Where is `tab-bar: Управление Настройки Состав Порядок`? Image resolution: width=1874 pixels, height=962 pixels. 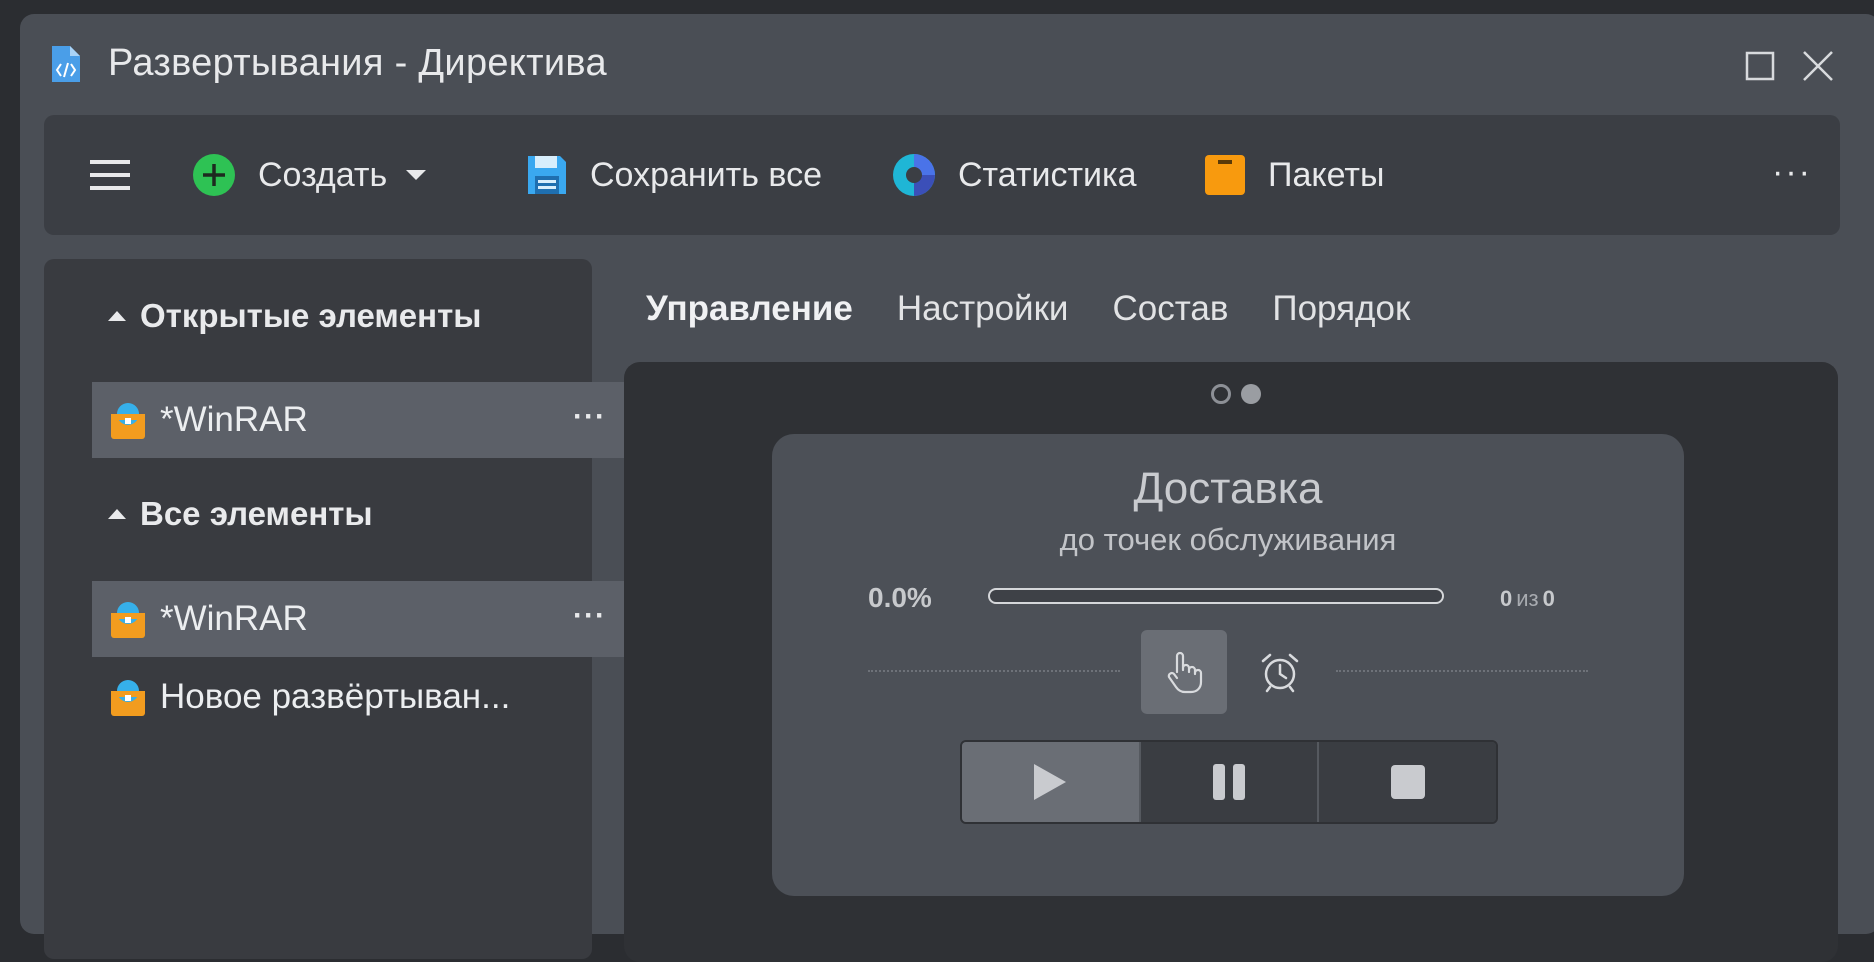 tab-bar: Управление Настройки Состав Порядок is located at coordinates (1050, 309).